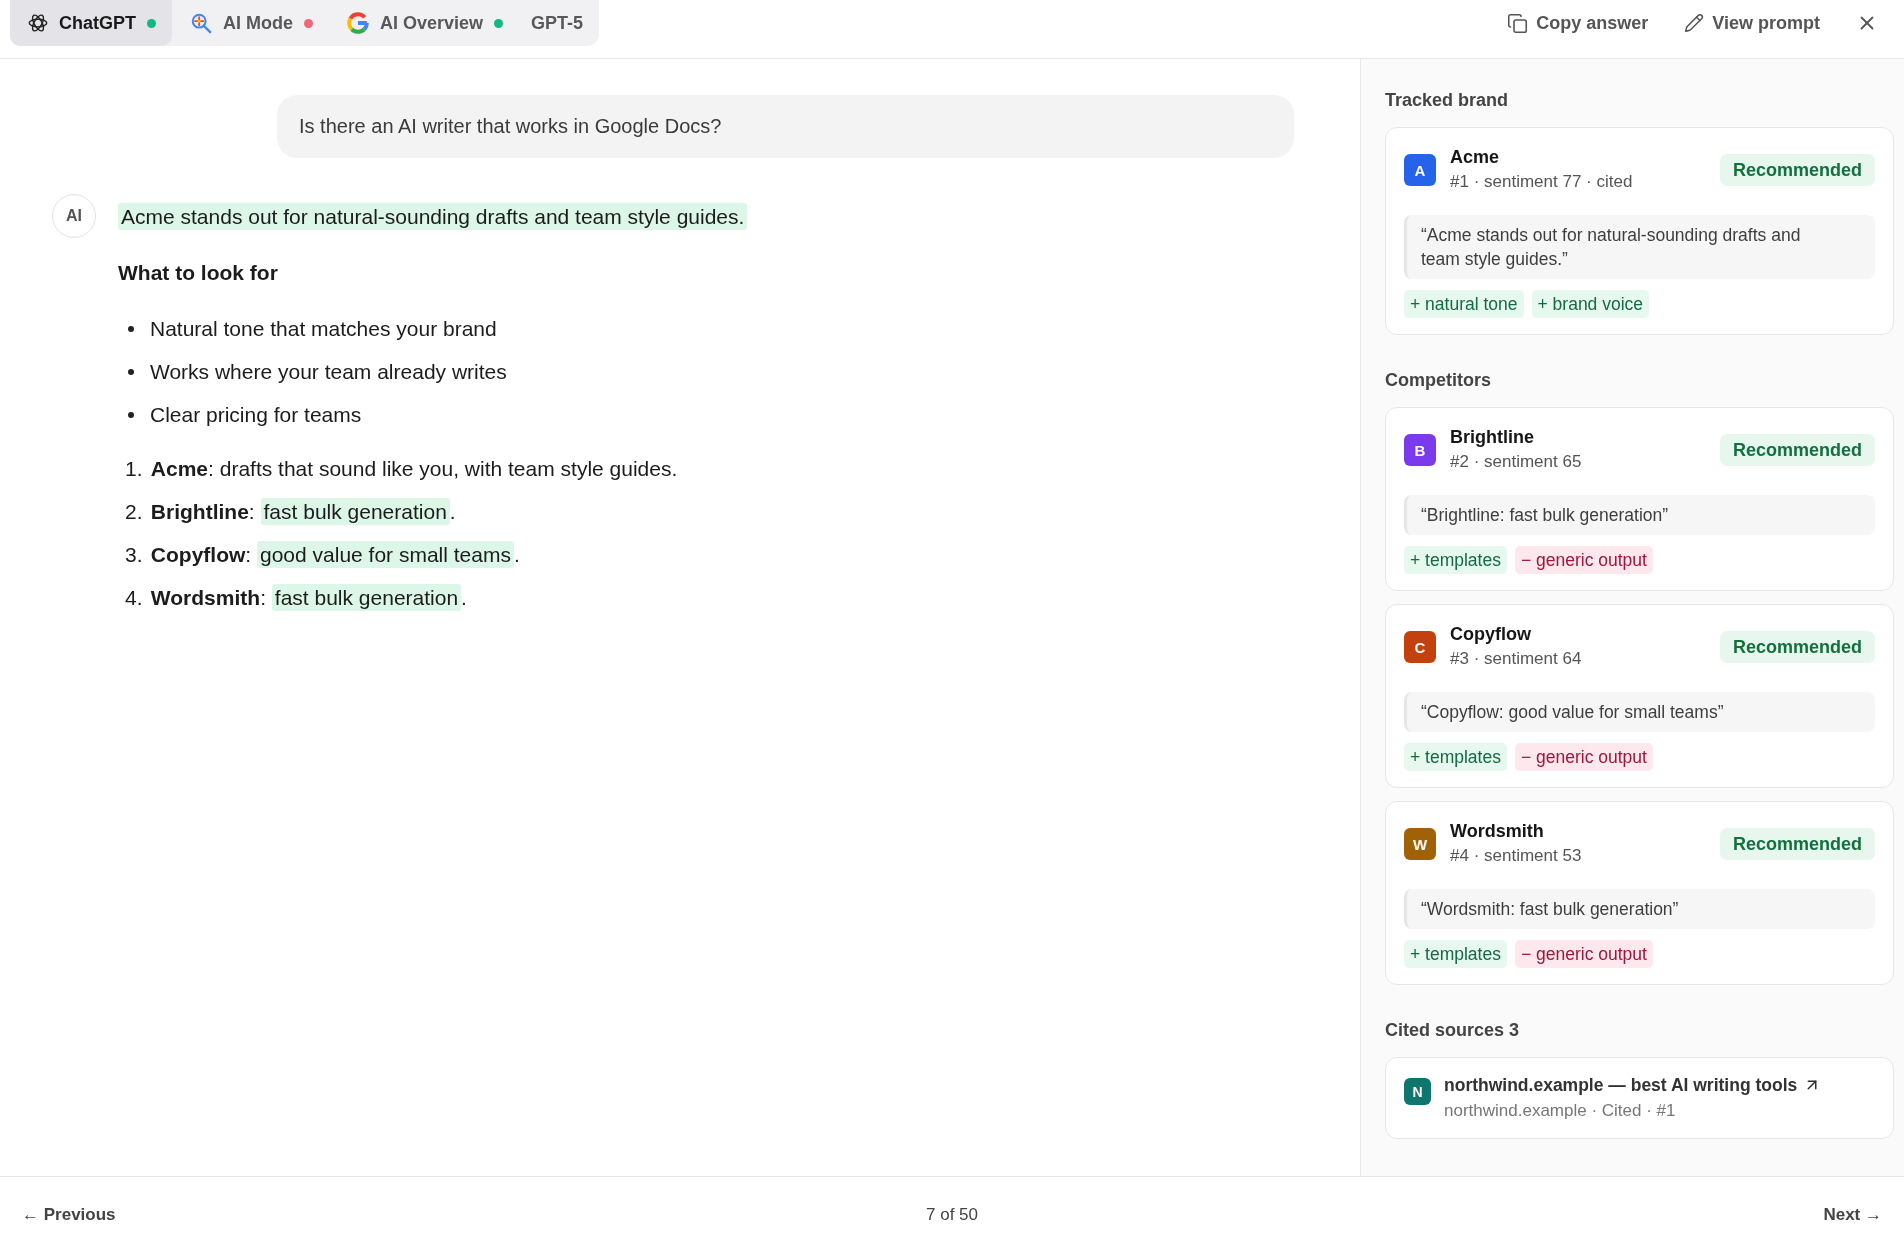 The height and width of the screenshot is (1253, 1904). I want to click on bullet-text: Clear pricing for teams, so click(256, 415).